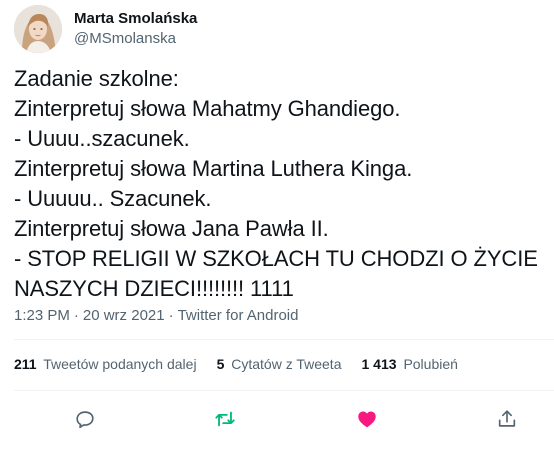 The height and width of the screenshot is (451, 554). I want to click on likes-label: Polubień, so click(430, 364).